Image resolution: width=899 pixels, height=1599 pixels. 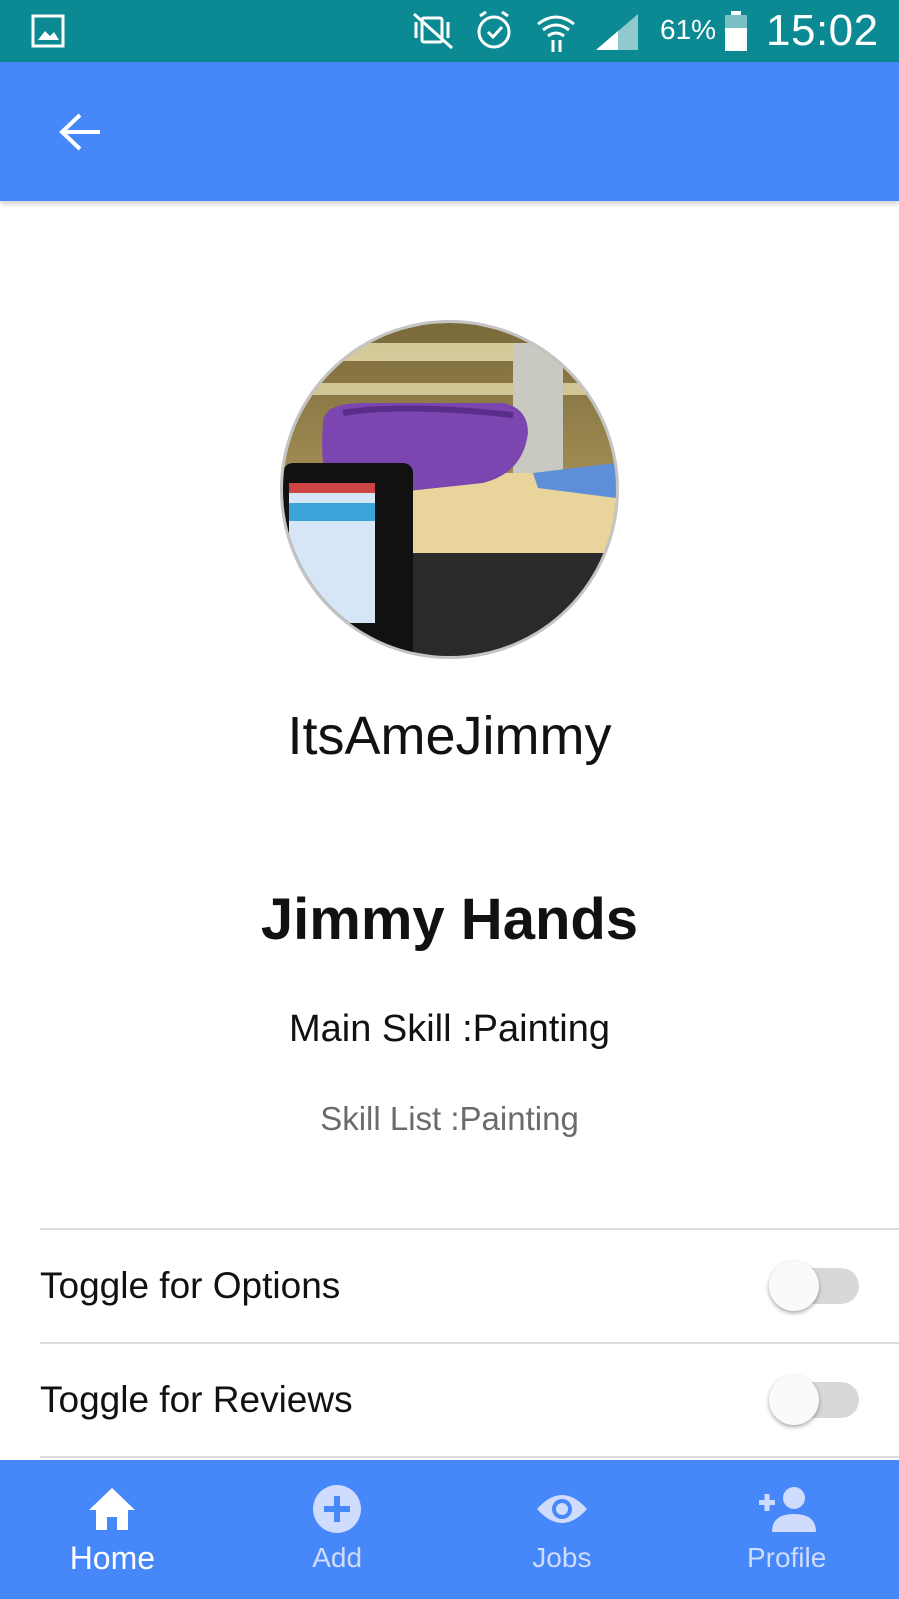 I want to click on arrow-left-icon, so click(x=79, y=132).